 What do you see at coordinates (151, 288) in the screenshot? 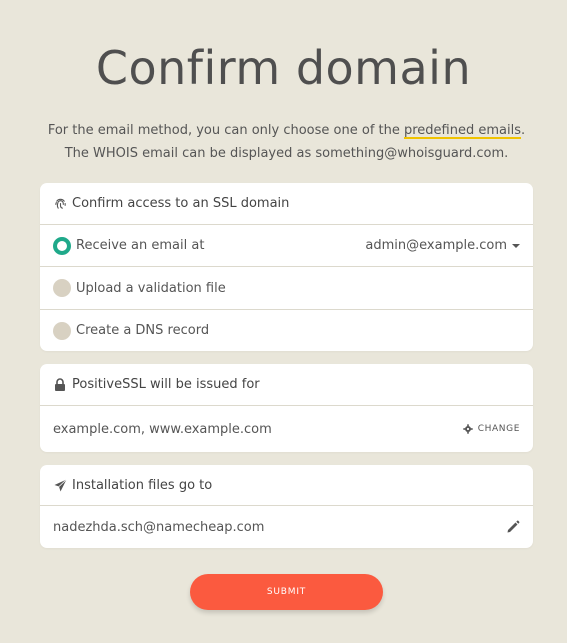
I see `option-upload-file-label: Upload a validation file` at bounding box center [151, 288].